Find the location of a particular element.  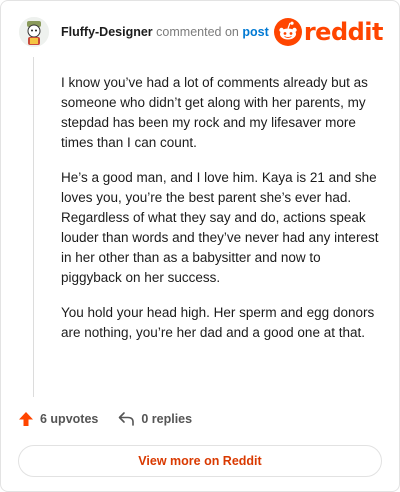

reply-arrow-icon is located at coordinates (127, 419).